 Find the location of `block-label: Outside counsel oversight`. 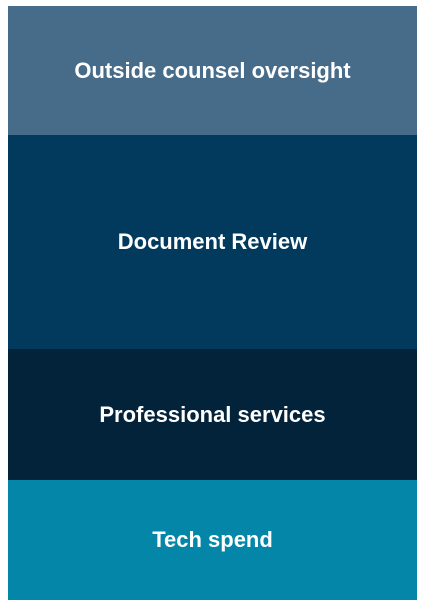

block-label: Outside counsel oversight is located at coordinates (212, 70).